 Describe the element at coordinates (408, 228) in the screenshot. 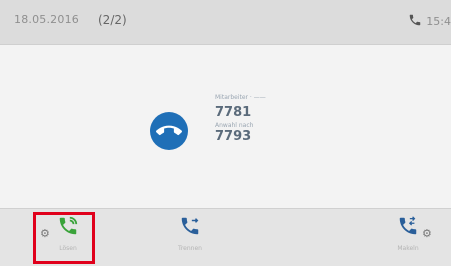

I see `phone-swap-icon` at that location.